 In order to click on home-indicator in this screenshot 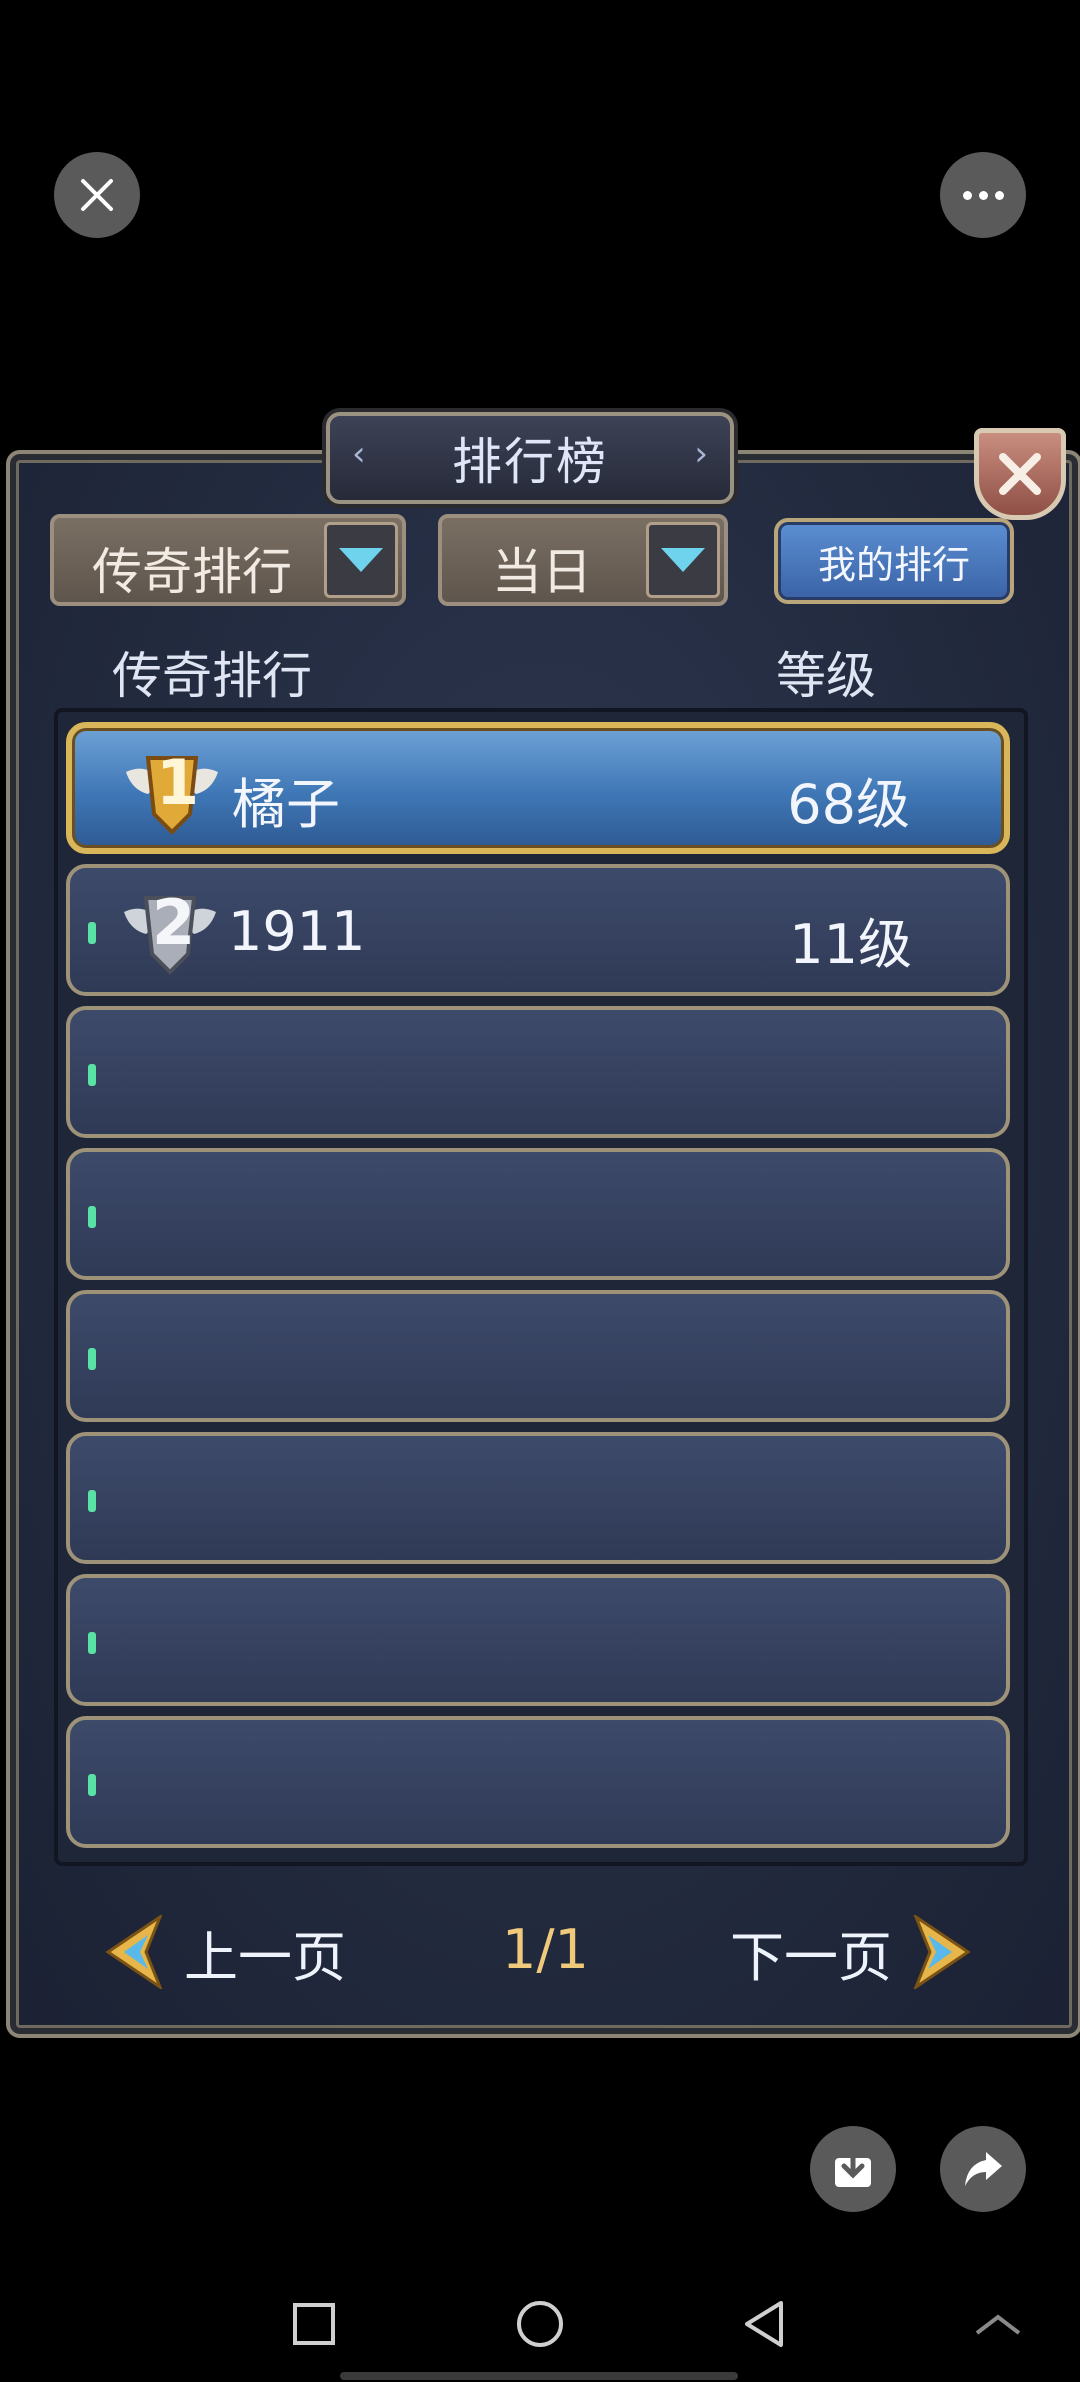, I will do `click(539, 2376)`.